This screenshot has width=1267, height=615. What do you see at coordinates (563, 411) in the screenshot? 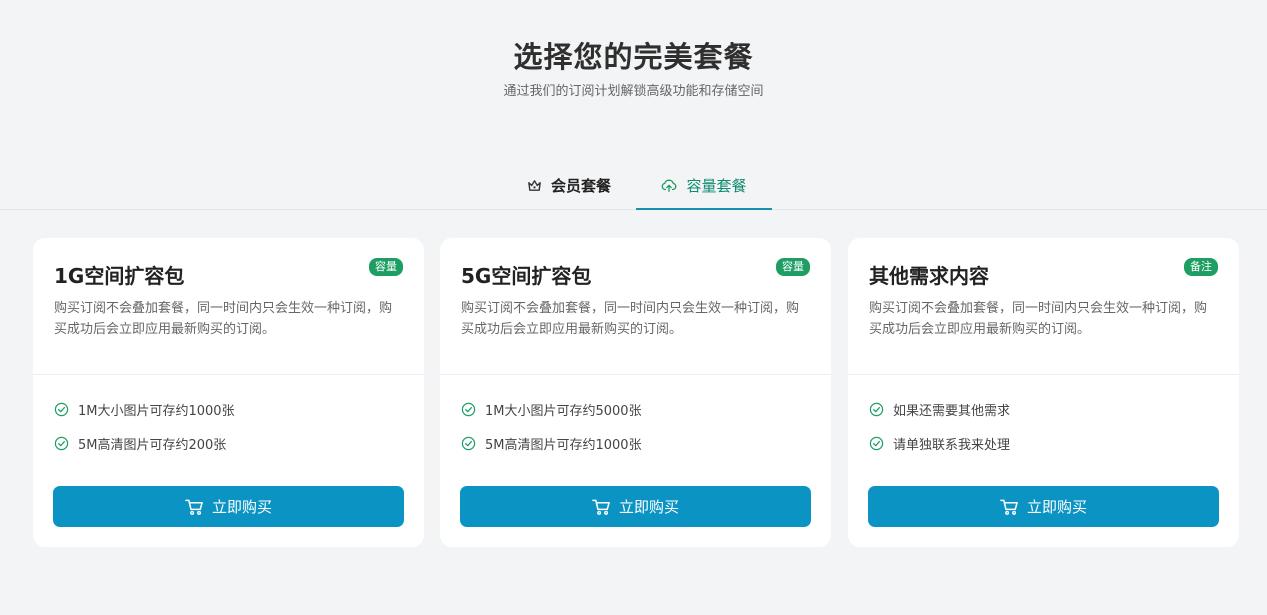
I see `feature-text: 1M大小图片可存约5000张` at bounding box center [563, 411].